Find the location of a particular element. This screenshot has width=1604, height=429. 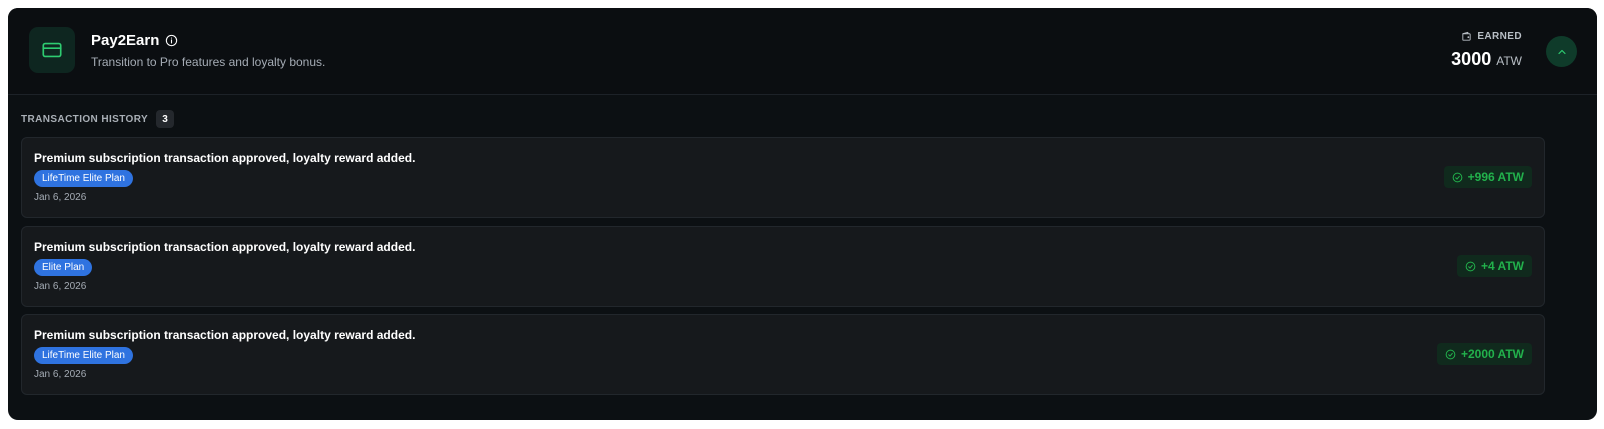

plan-badge: Elite Plan is located at coordinates (63, 267).